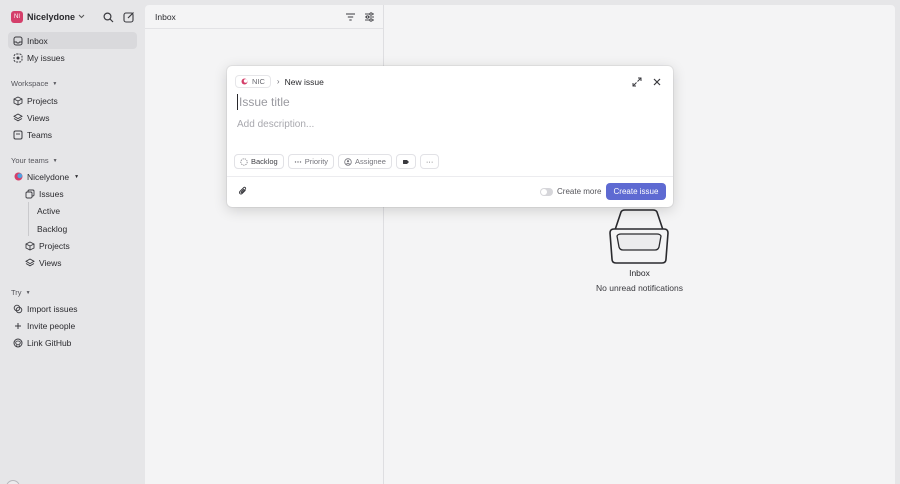 The image size is (900, 484). I want to click on sidebar-item-inbox: Inbox, so click(72, 40).